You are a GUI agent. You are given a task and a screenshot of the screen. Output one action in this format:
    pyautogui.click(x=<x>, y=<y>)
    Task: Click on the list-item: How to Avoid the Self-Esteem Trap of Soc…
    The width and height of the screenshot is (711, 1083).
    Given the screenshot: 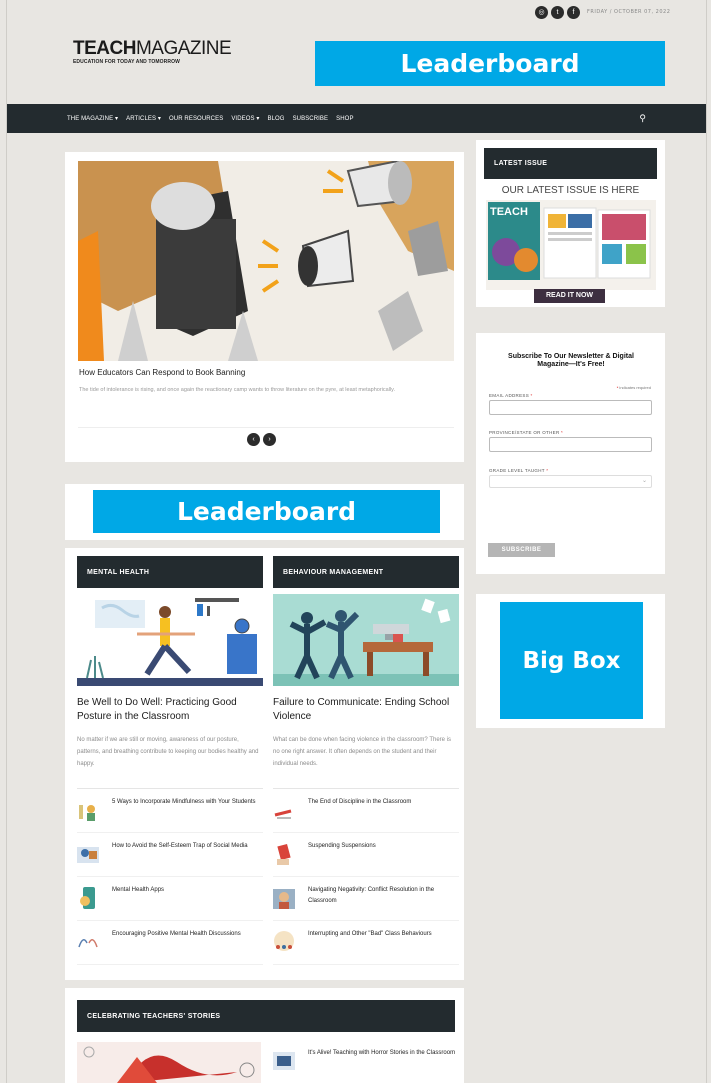 What is the action you would take?
    pyautogui.click(x=170, y=855)
    